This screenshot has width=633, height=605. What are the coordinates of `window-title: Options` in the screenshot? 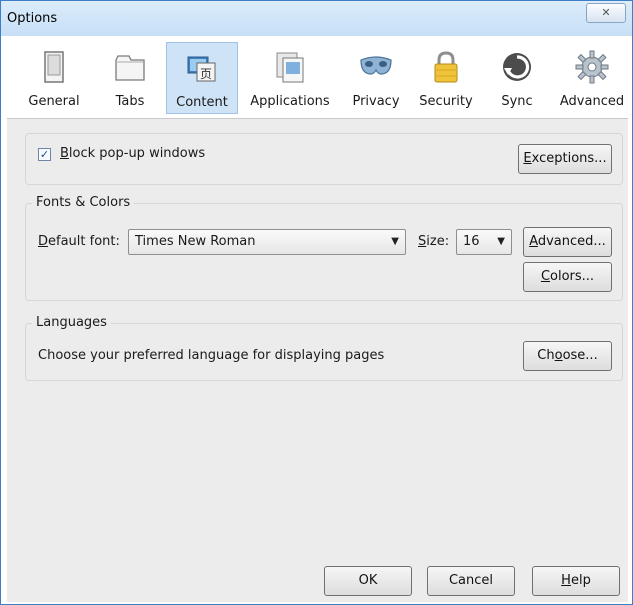 It's located at (32, 18).